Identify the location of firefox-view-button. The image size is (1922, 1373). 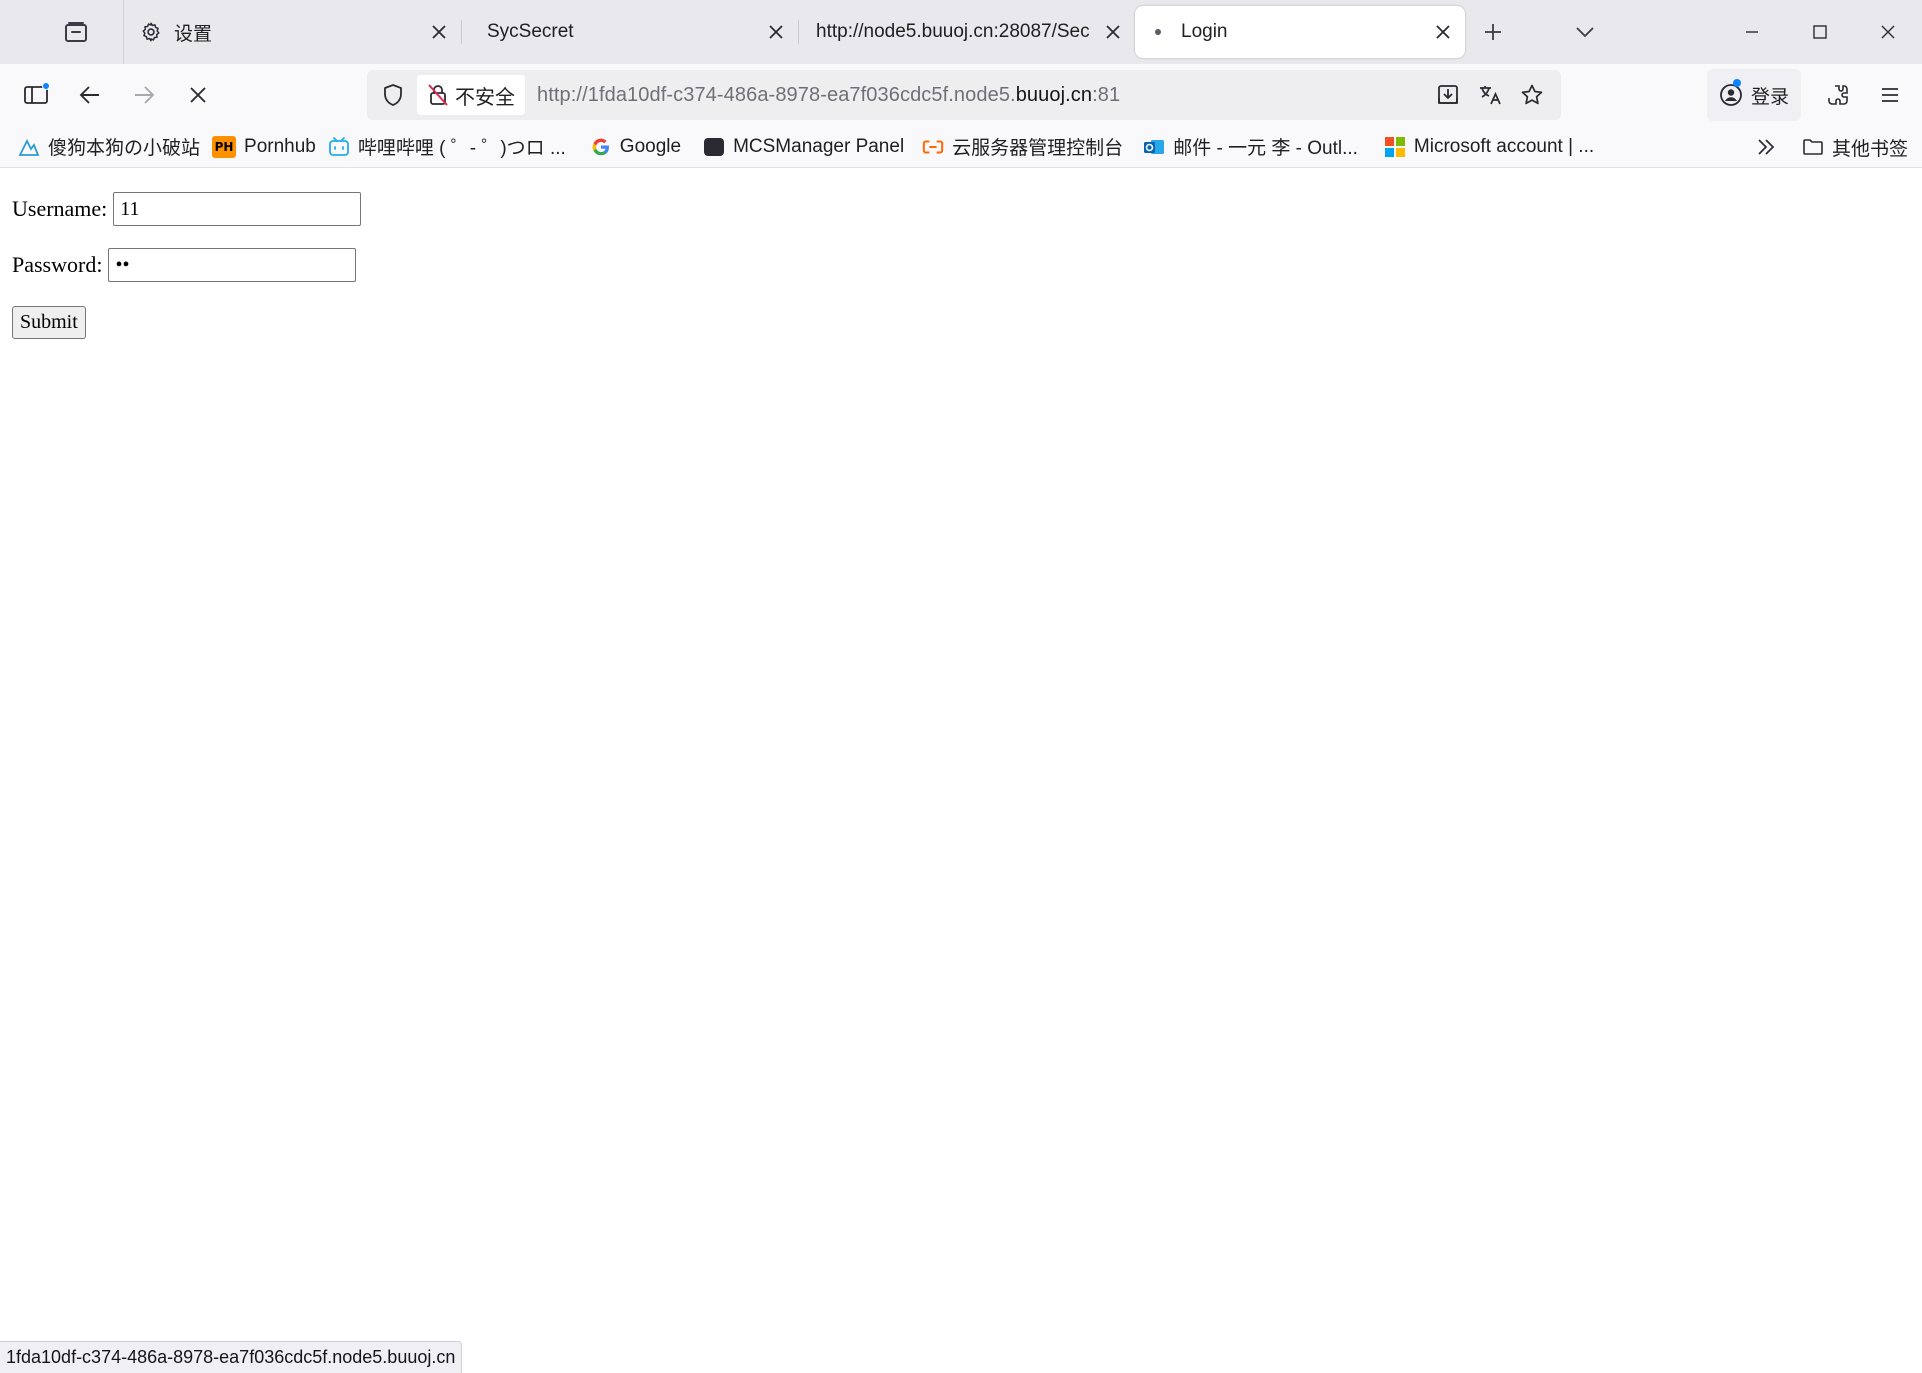
(62, 32).